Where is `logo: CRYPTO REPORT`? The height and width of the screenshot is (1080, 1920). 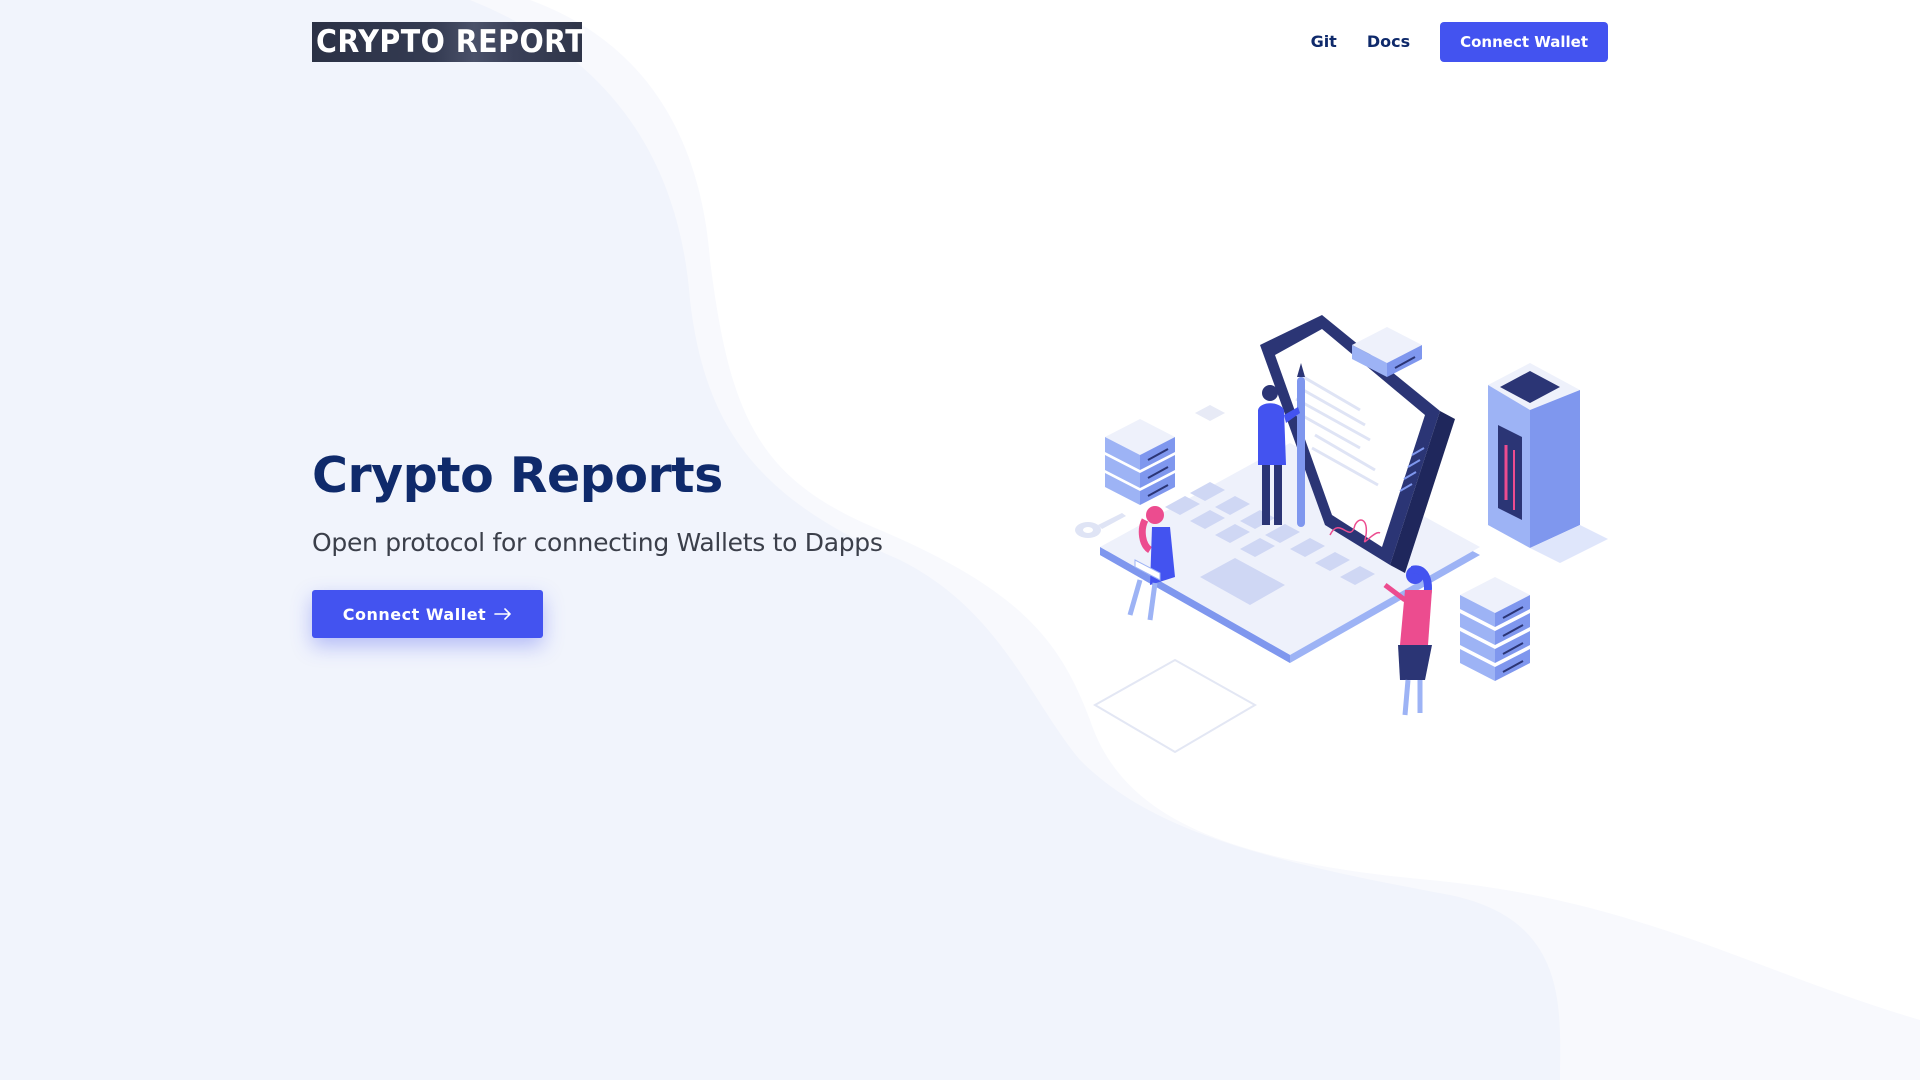 logo: CRYPTO REPORT is located at coordinates (449, 42).